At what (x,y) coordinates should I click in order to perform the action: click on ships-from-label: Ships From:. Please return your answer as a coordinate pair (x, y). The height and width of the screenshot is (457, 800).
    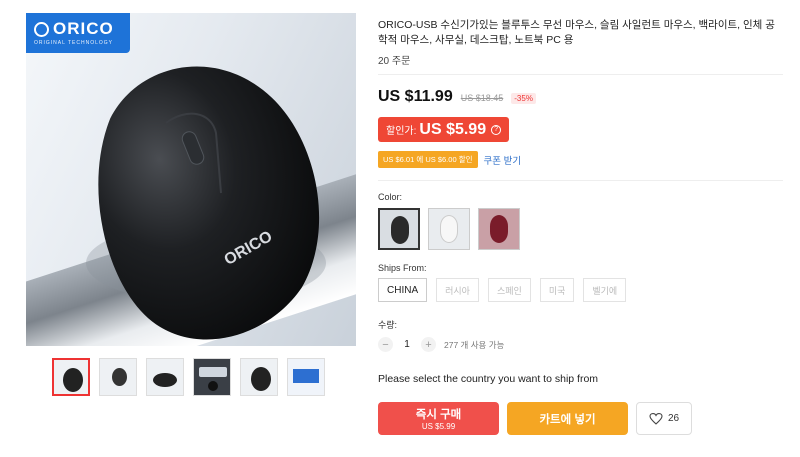
    Looking at the image, I should click on (402, 268).